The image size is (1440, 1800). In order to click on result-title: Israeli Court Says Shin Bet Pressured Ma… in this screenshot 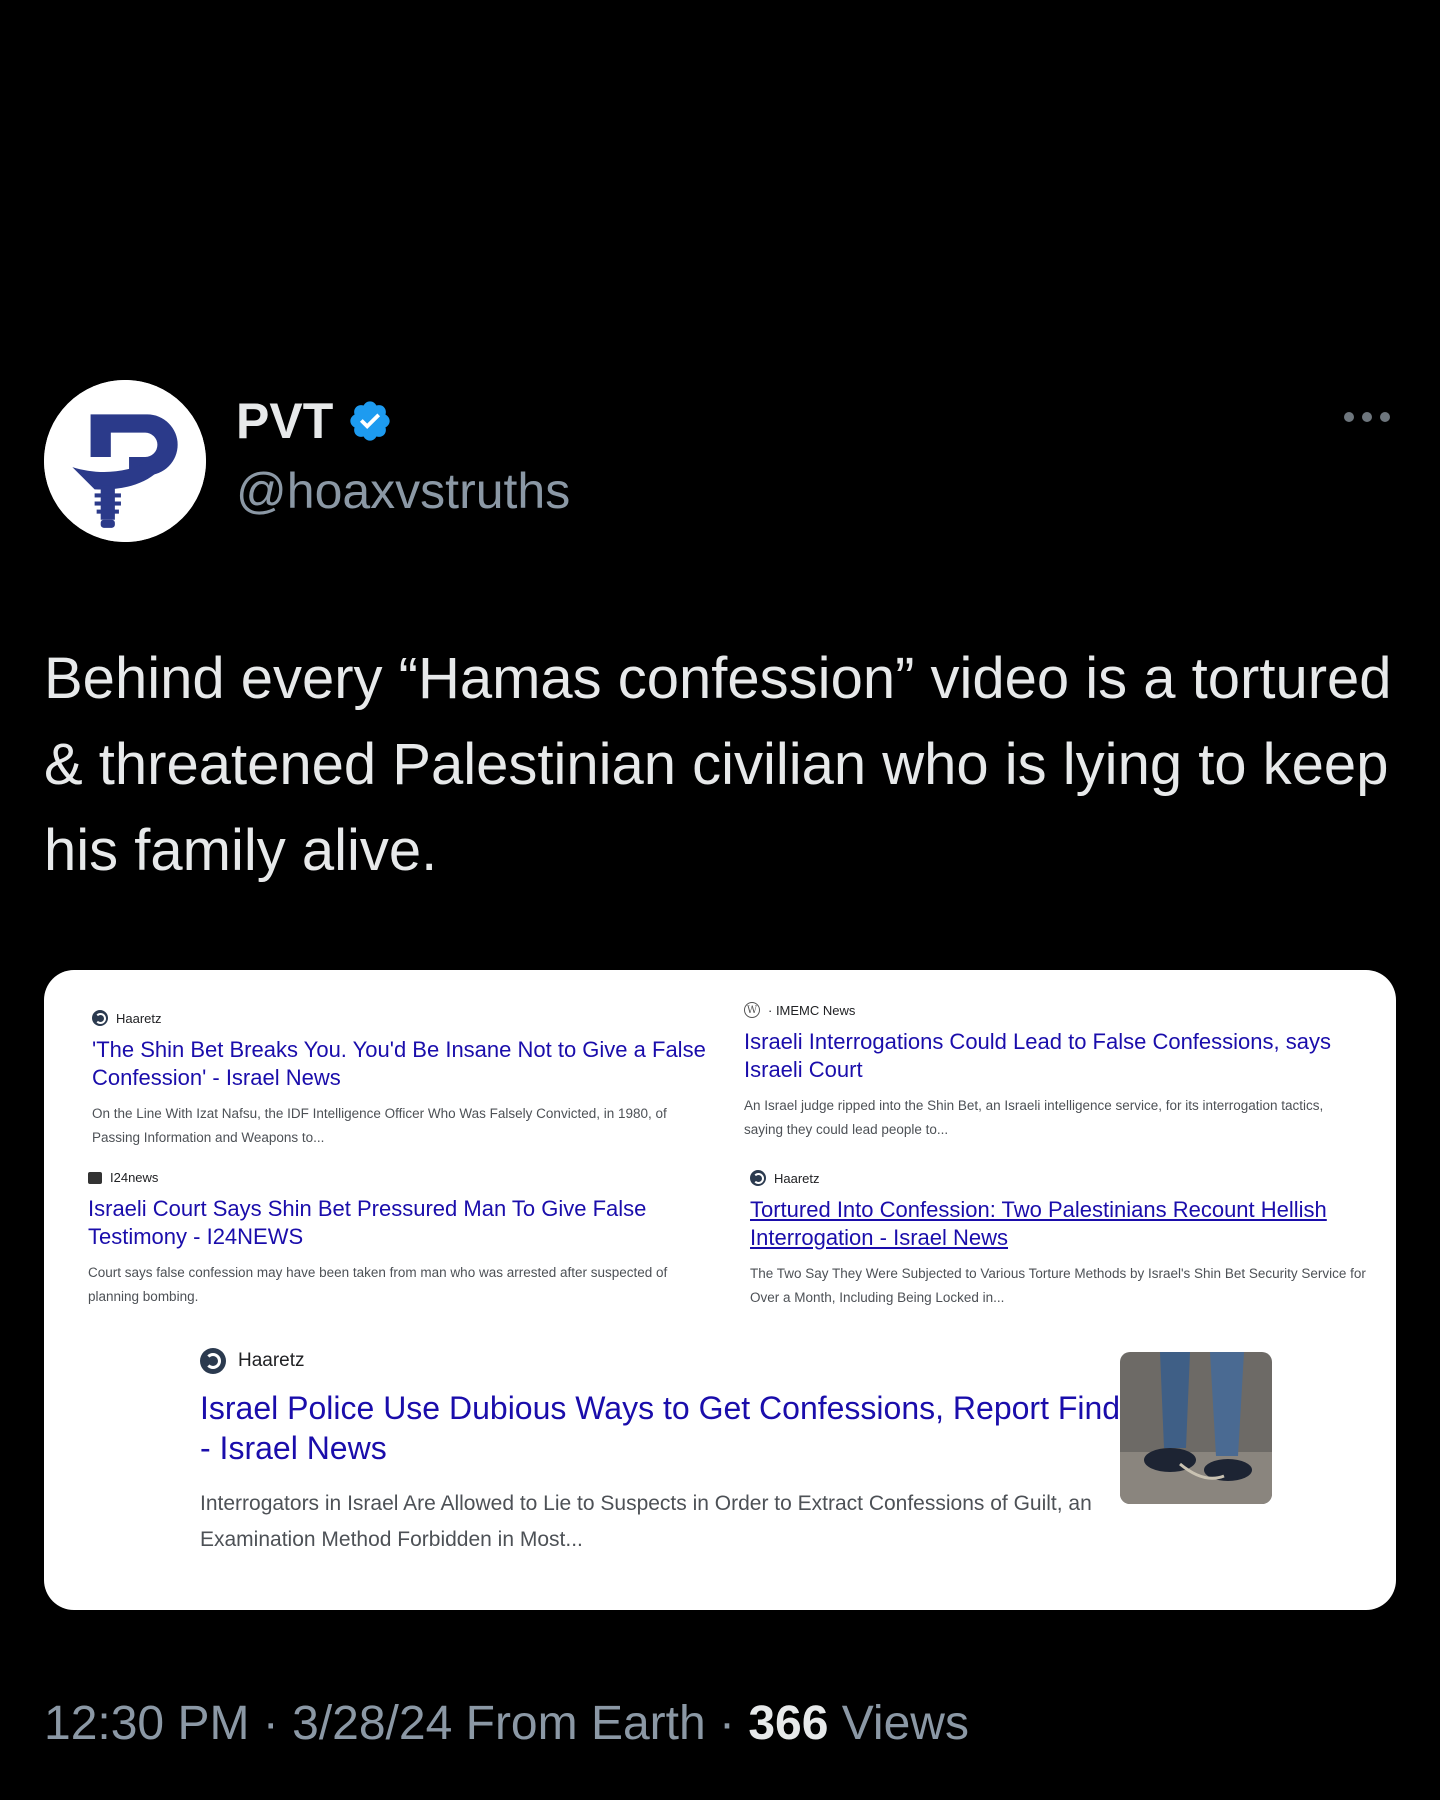, I will do `click(367, 1222)`.